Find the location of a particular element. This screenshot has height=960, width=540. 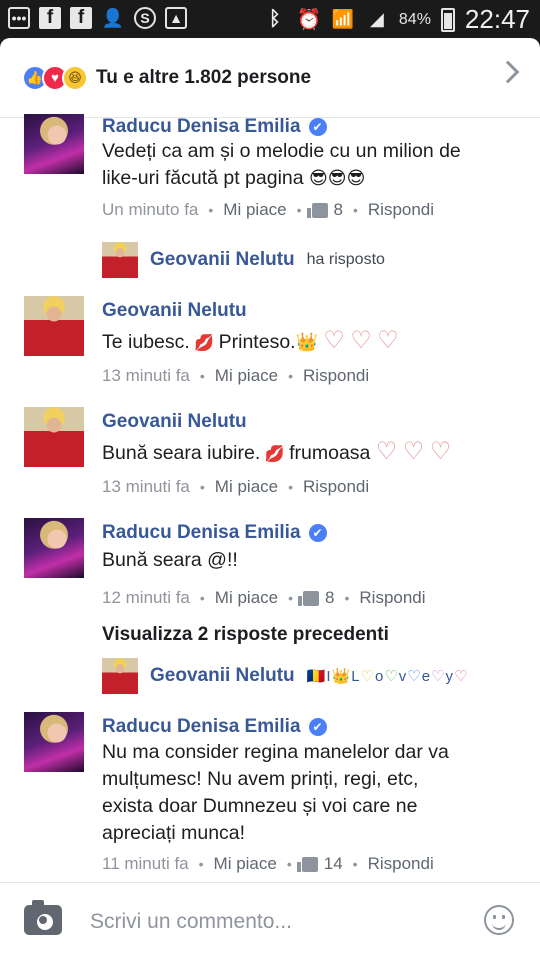

comment-text: Bună seara iubire. 💋 frumoasa ♡ ♡ ♡ is located at coordinates (276, 453).